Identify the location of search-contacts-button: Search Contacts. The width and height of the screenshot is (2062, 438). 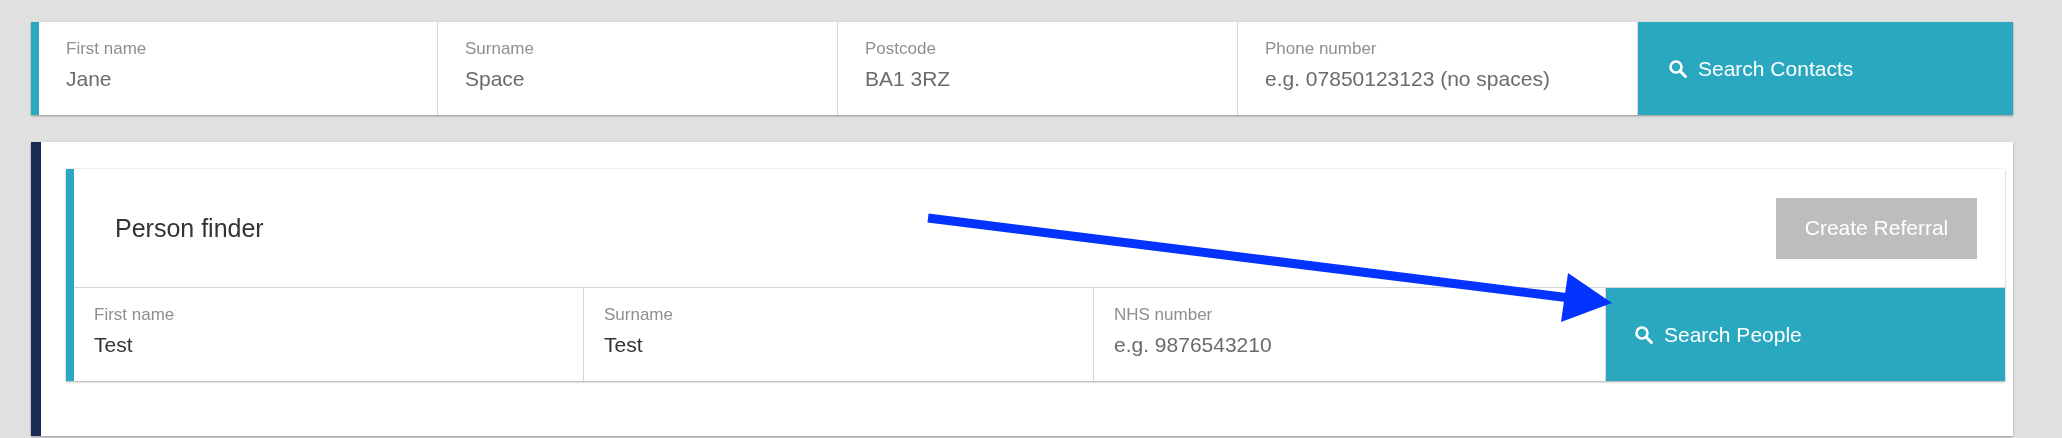
(1825, 68).